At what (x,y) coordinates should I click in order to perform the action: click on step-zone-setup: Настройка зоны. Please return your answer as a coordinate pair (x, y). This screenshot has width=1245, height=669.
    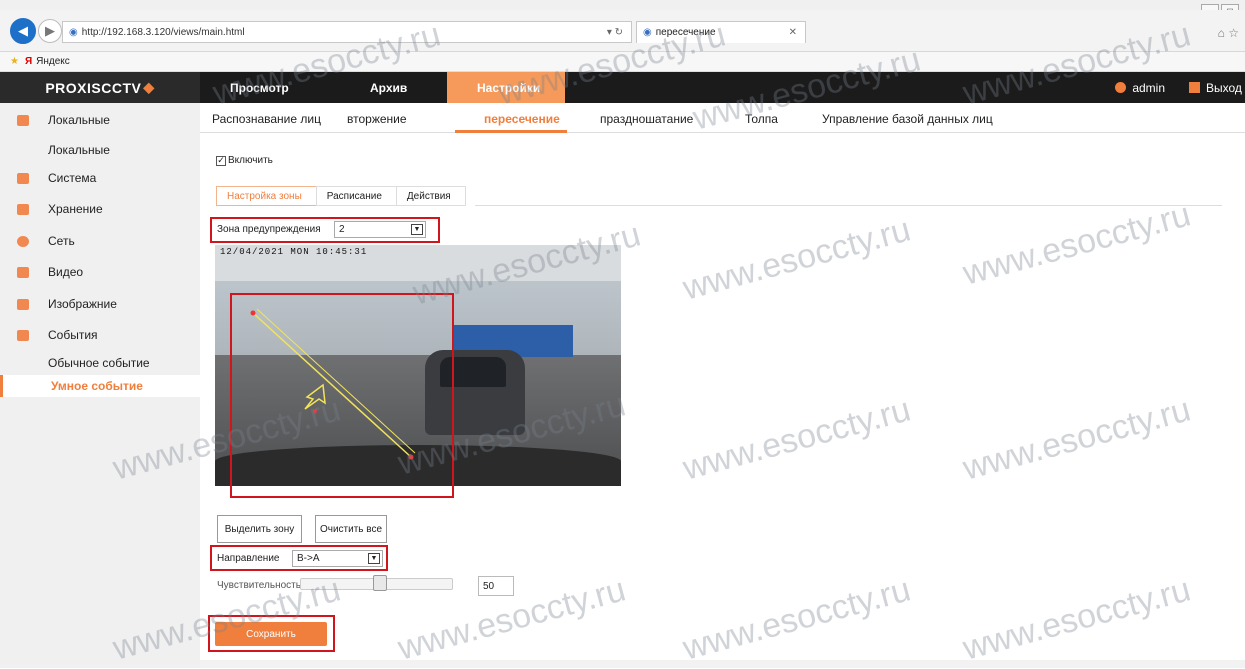
    Looking at the image, I should click on (266, 196).